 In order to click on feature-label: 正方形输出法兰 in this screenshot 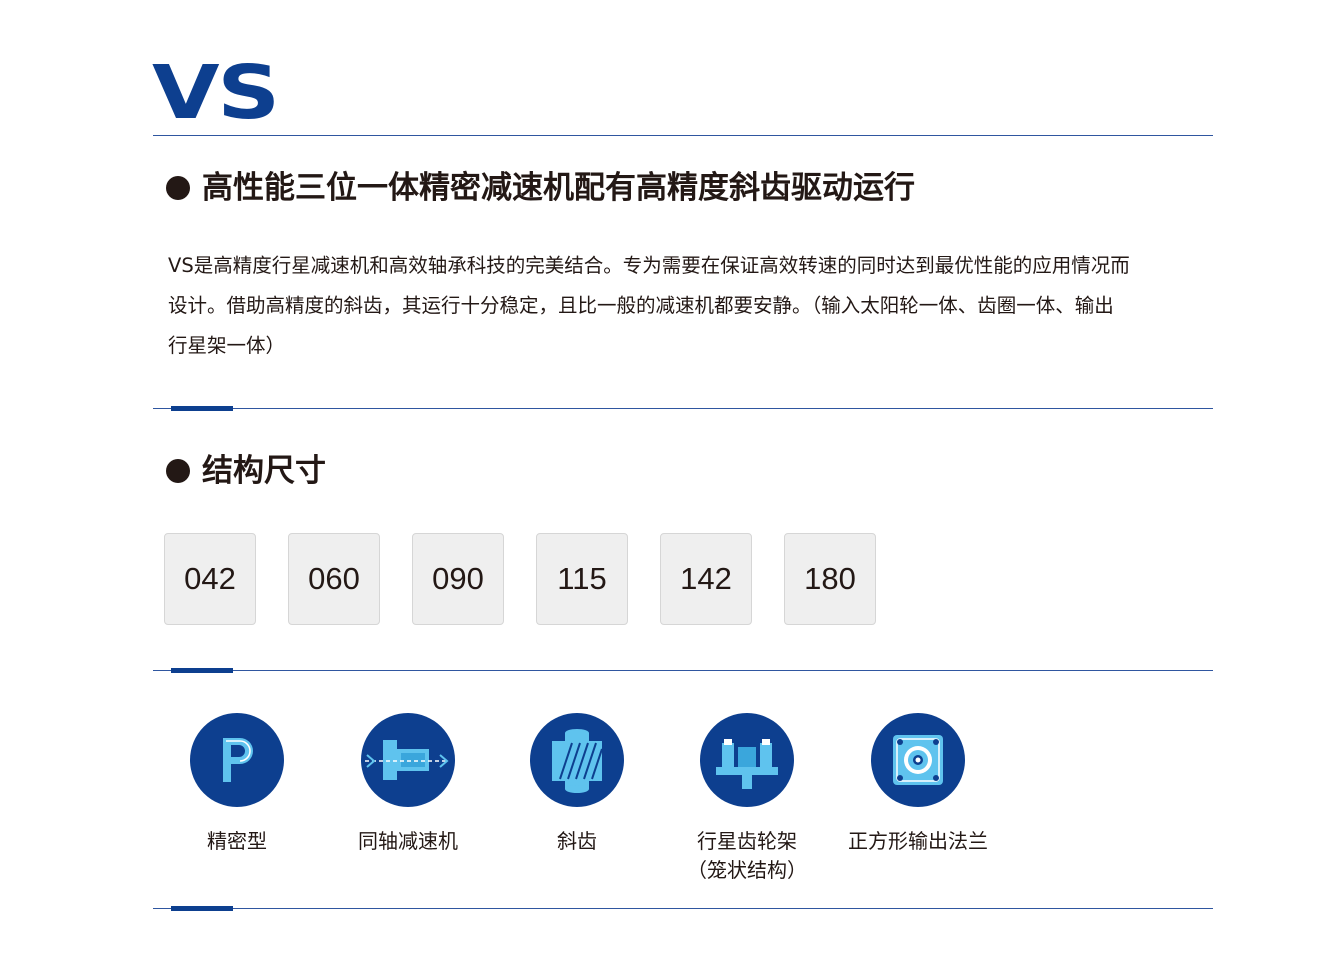, I will do `click(918, 841)`.